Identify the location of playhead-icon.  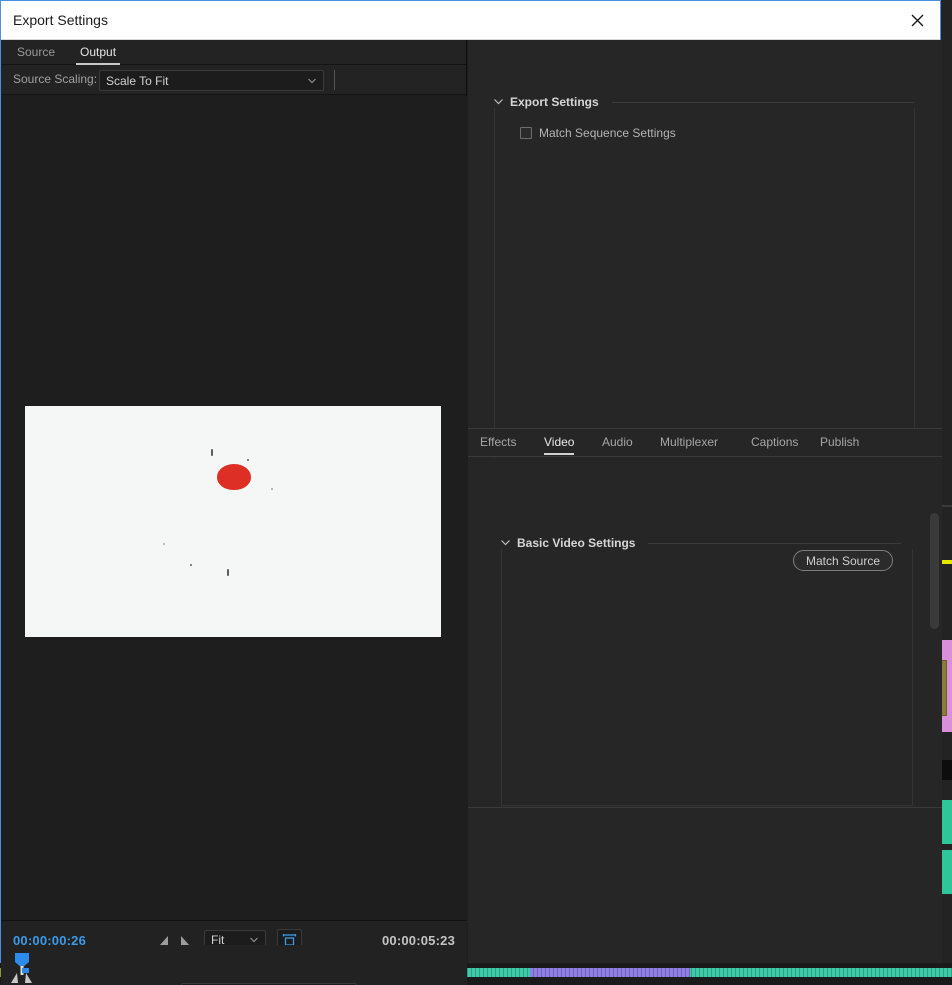
(22, 969).